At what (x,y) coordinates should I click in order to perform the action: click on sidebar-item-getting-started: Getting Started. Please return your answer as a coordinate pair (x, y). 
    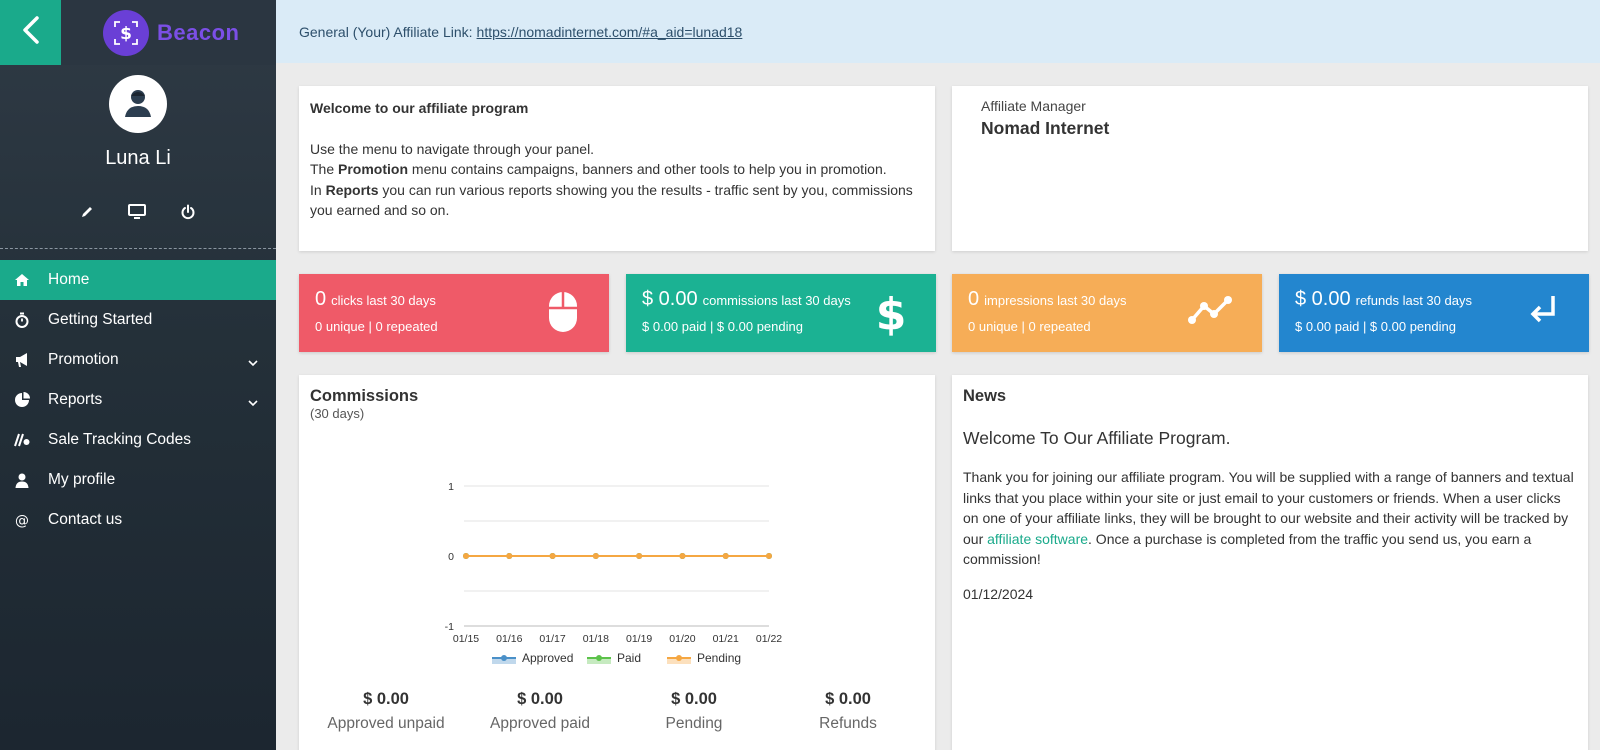
    Looking at the image, I should click on (138, 320).